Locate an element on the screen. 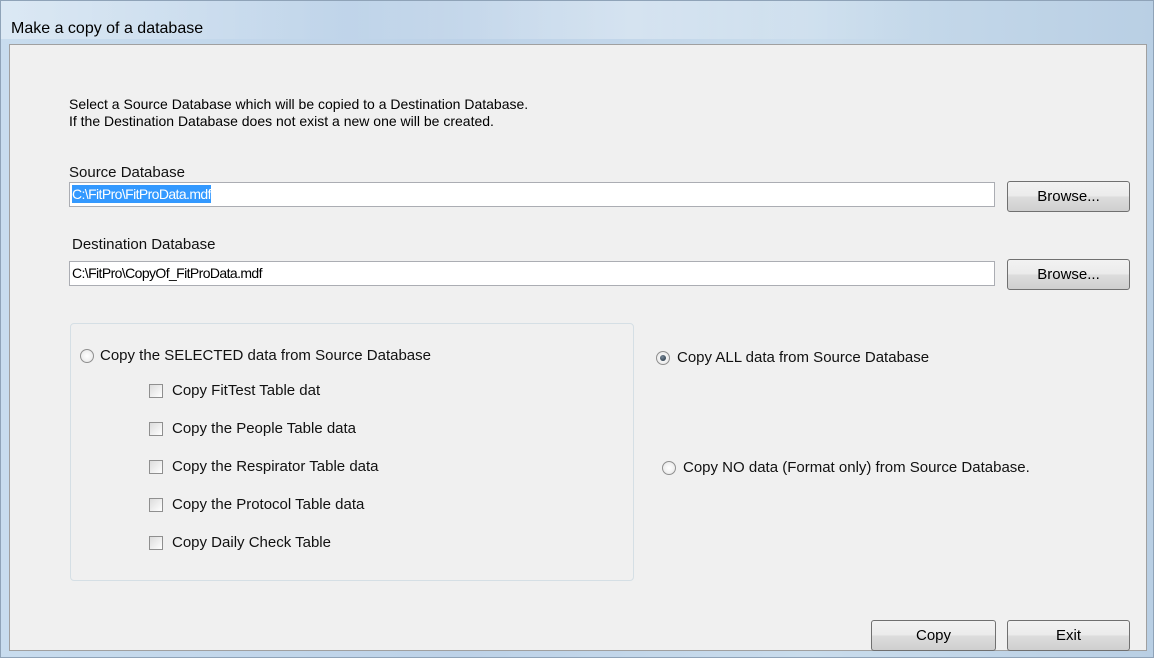 This screenshot has height=658, width=1154. people-table-checkbox is located at coordinates (156, 429).